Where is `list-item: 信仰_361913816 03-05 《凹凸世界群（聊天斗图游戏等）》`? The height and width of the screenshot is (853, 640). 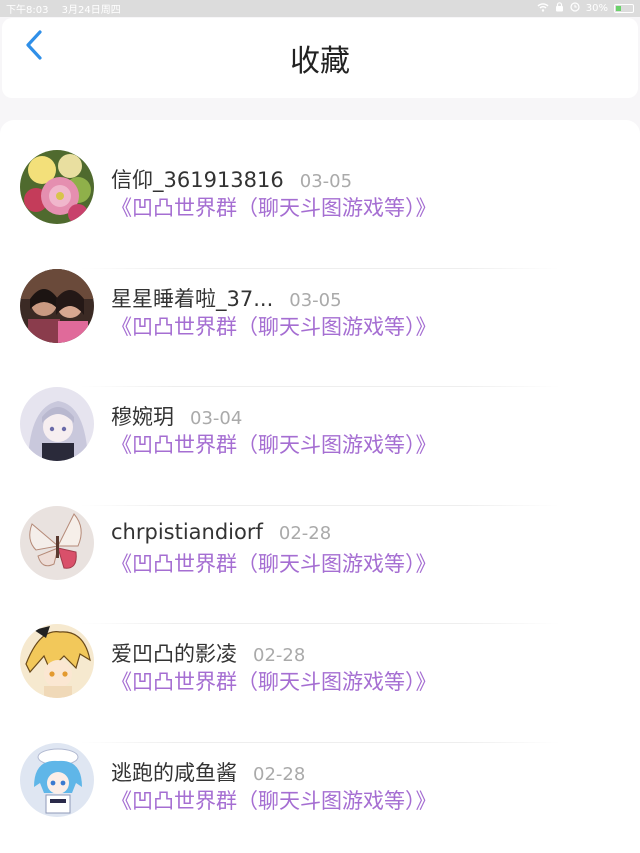 list-item: 信仰_361913816 03-05 《凹凸世界群（聊天斗图游戏等）》 is located at coordinates (320, 209).